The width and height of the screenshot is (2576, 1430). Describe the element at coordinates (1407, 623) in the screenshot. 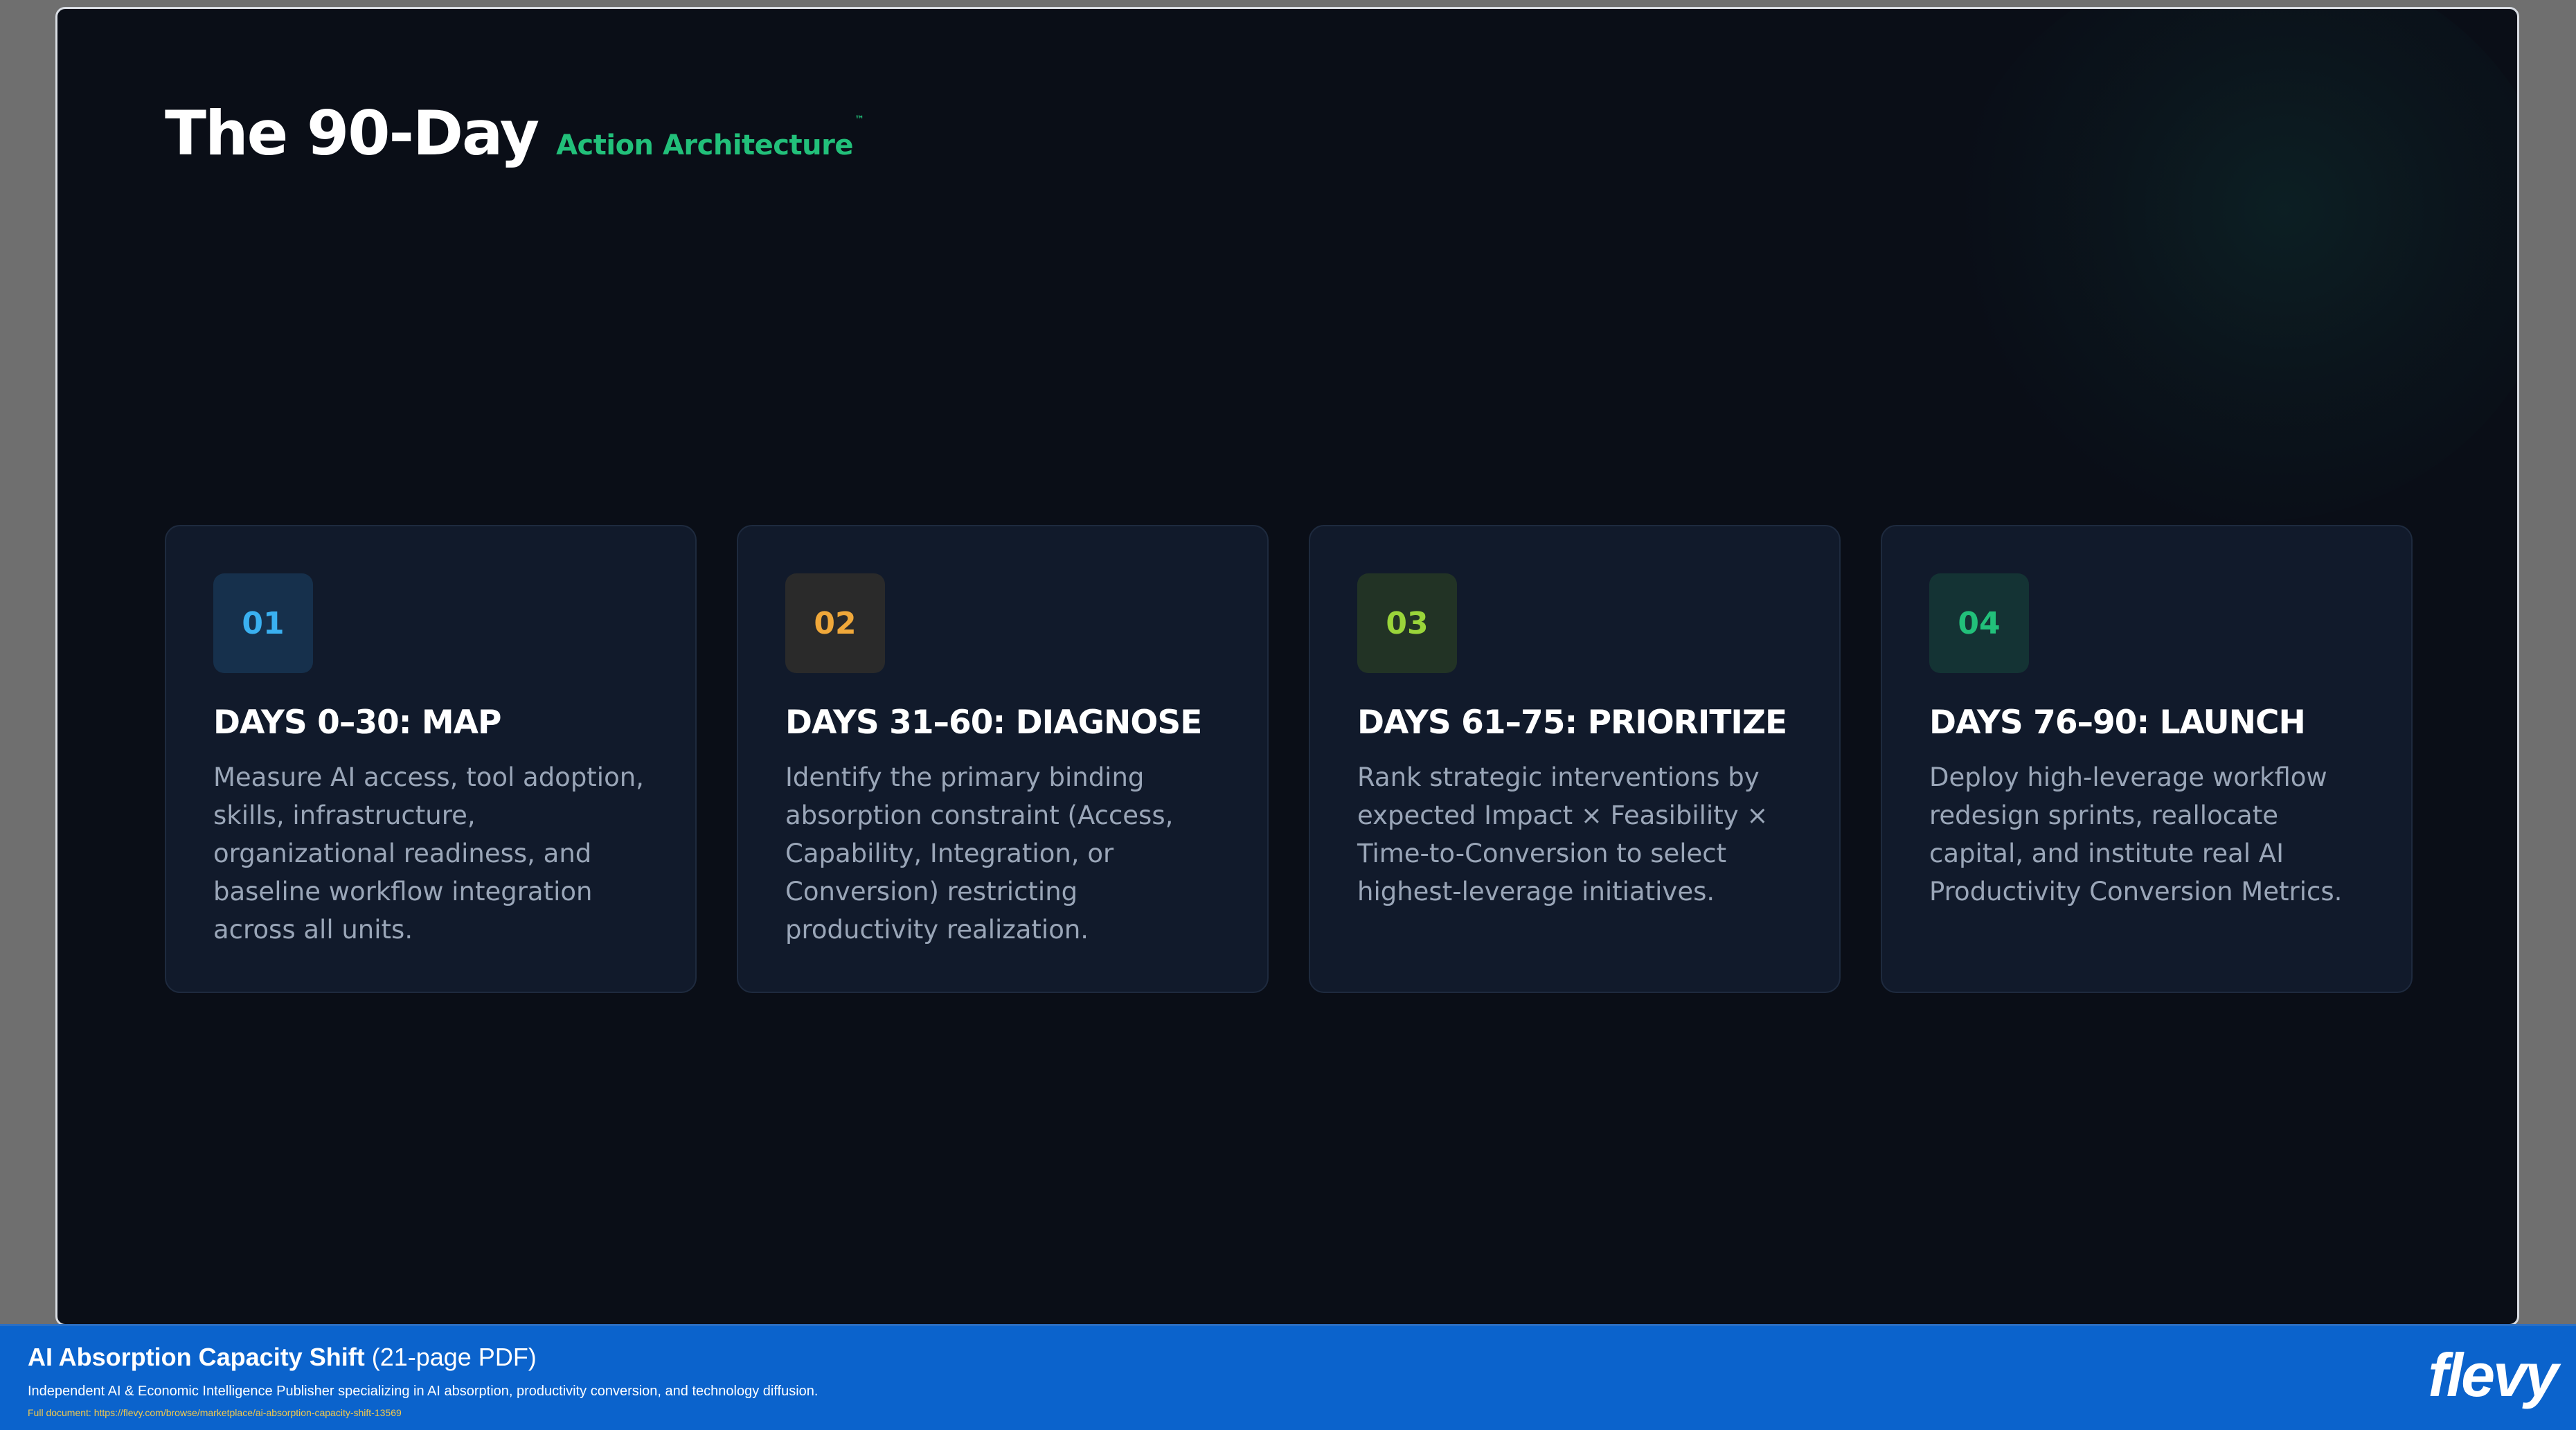

I see `phase-number-badge: 03` at that location.